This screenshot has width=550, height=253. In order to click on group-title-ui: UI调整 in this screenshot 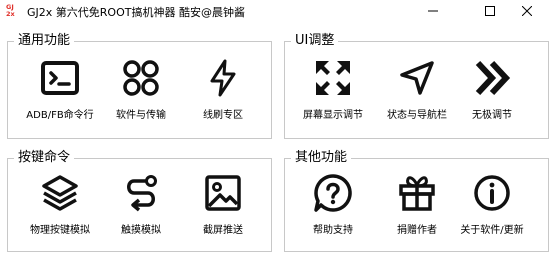, I will do `click(315, 40)`.